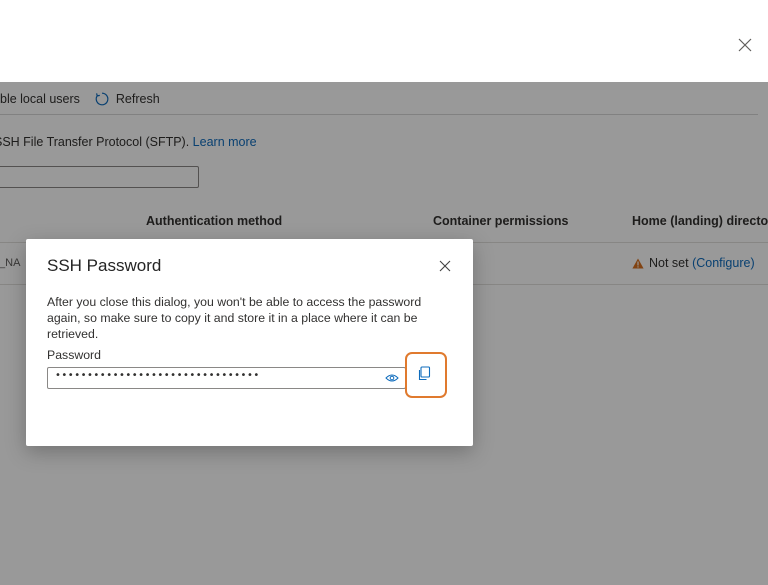  I want to click on dialog-title: SSH Password, so click(104, 265).